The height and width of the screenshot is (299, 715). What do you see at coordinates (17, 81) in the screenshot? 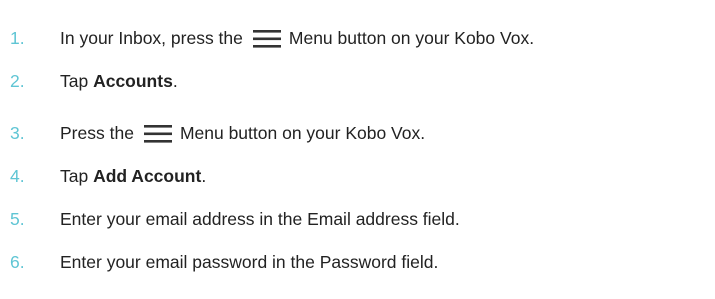
I see `step-number: 2.` at bounding box center [17, 81].